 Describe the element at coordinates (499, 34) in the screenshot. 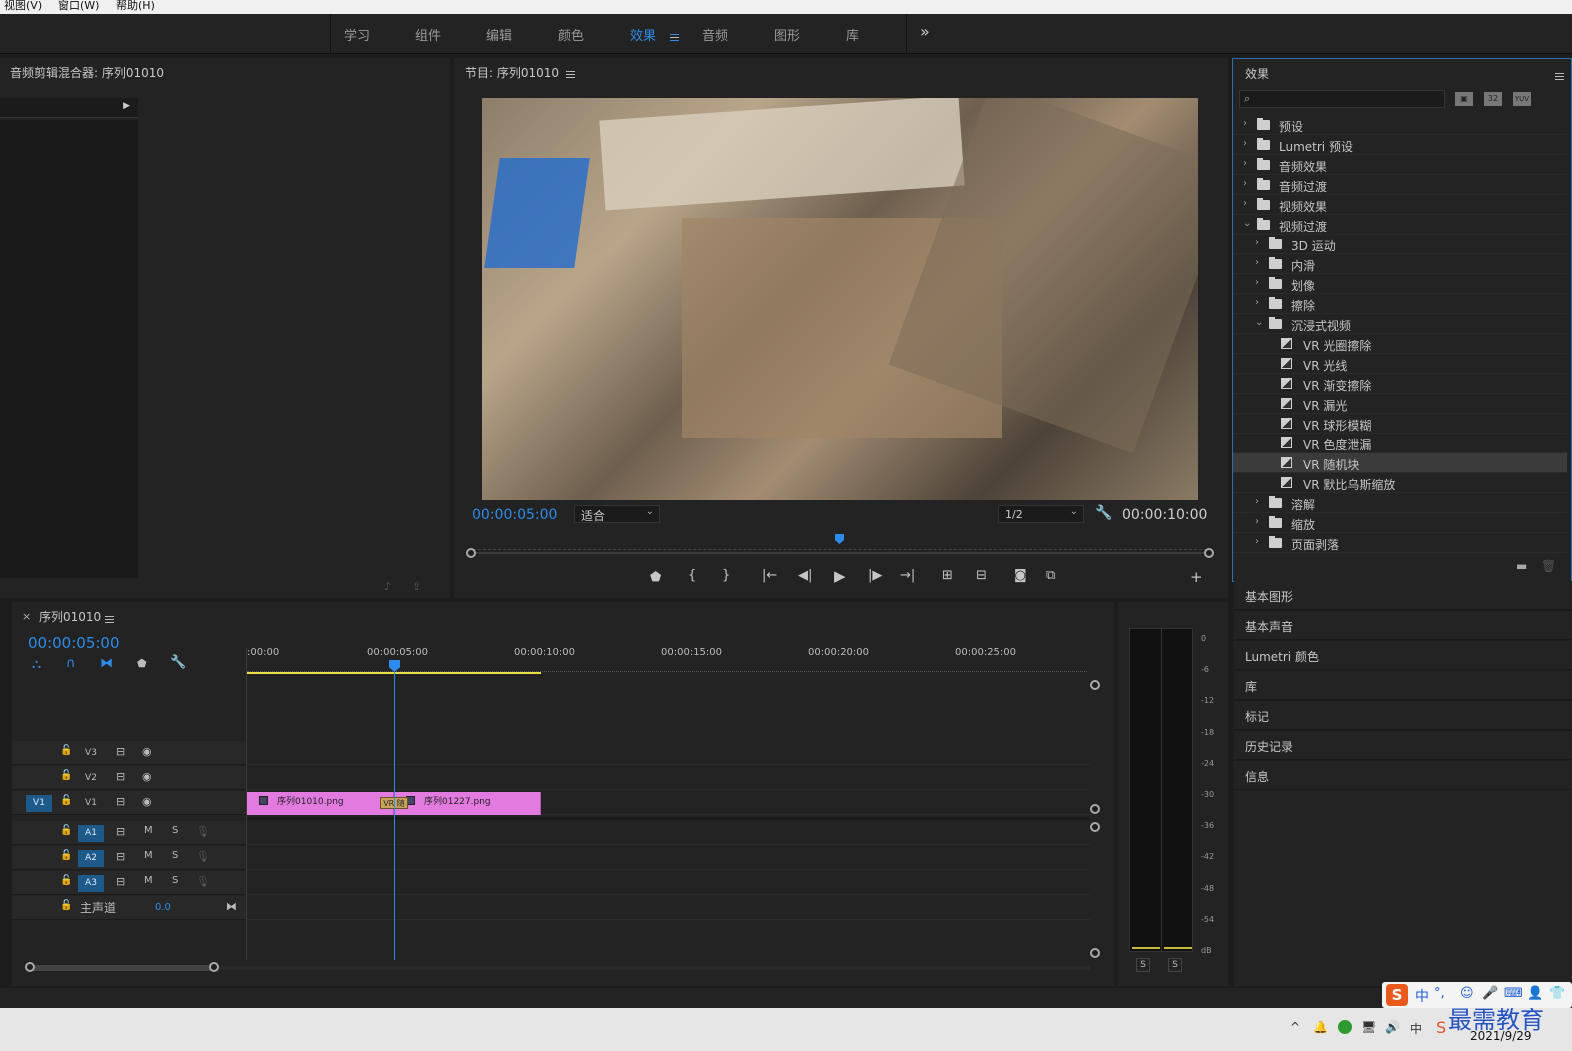

I see `tab-editing: 编辑` at that location.